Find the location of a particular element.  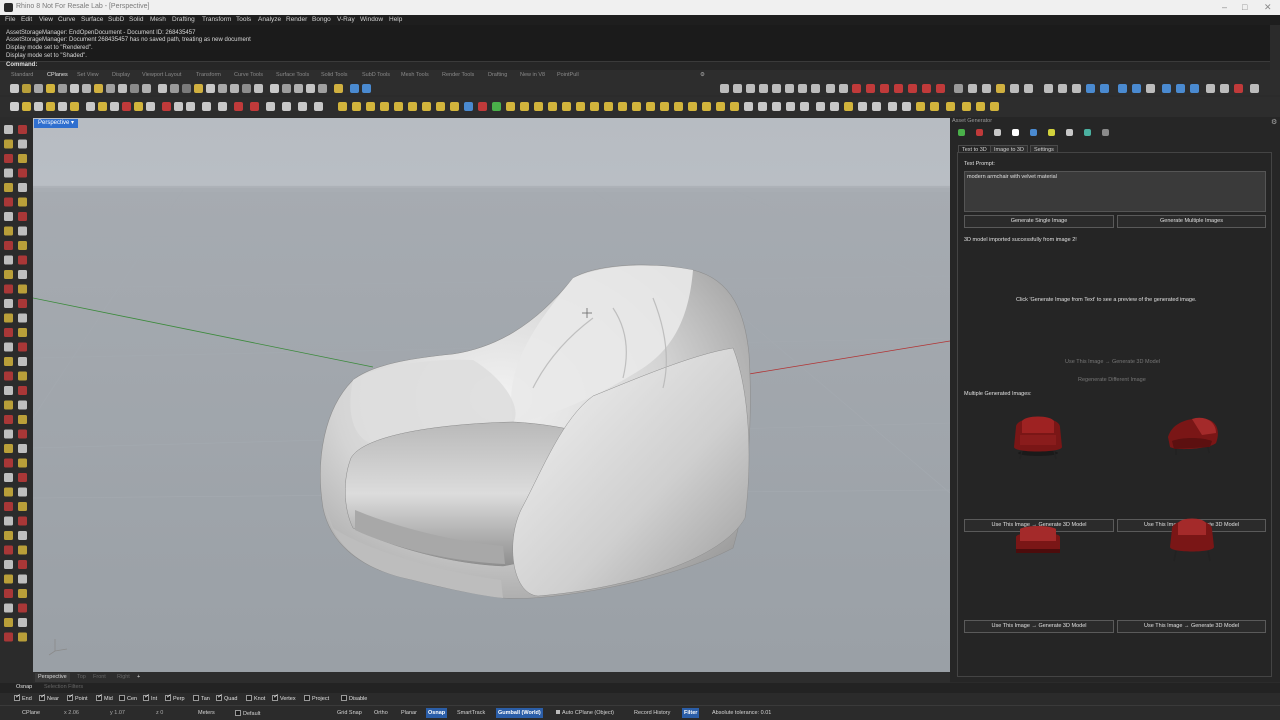

menu-file: File is located at coordinates (10, 19).